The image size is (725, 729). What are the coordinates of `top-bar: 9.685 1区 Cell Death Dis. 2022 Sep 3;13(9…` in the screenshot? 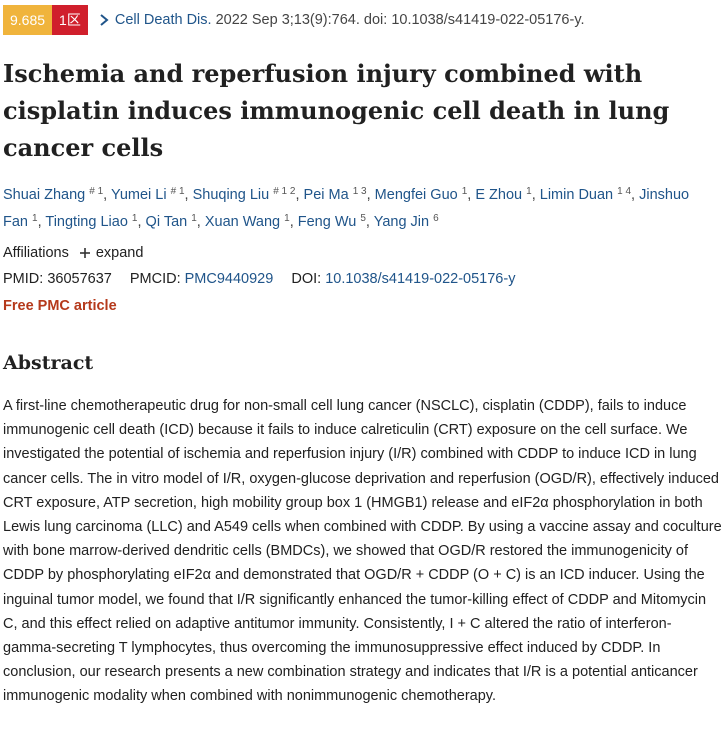 It's located at (294, 20).